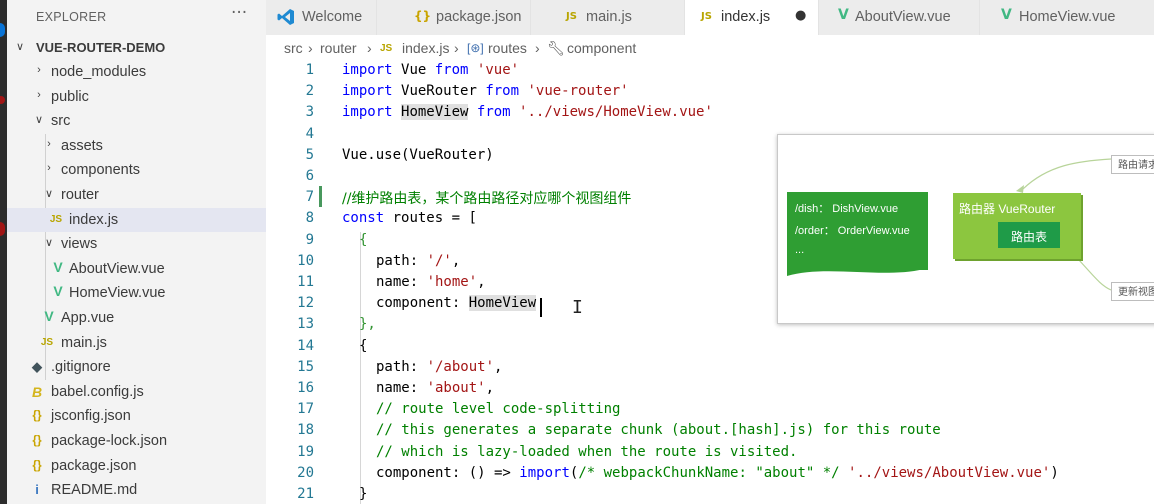  What do you see at coordinates (37, 391) in the screenshot?
I see `babel-icon: B` at bounding box center [37, 391].